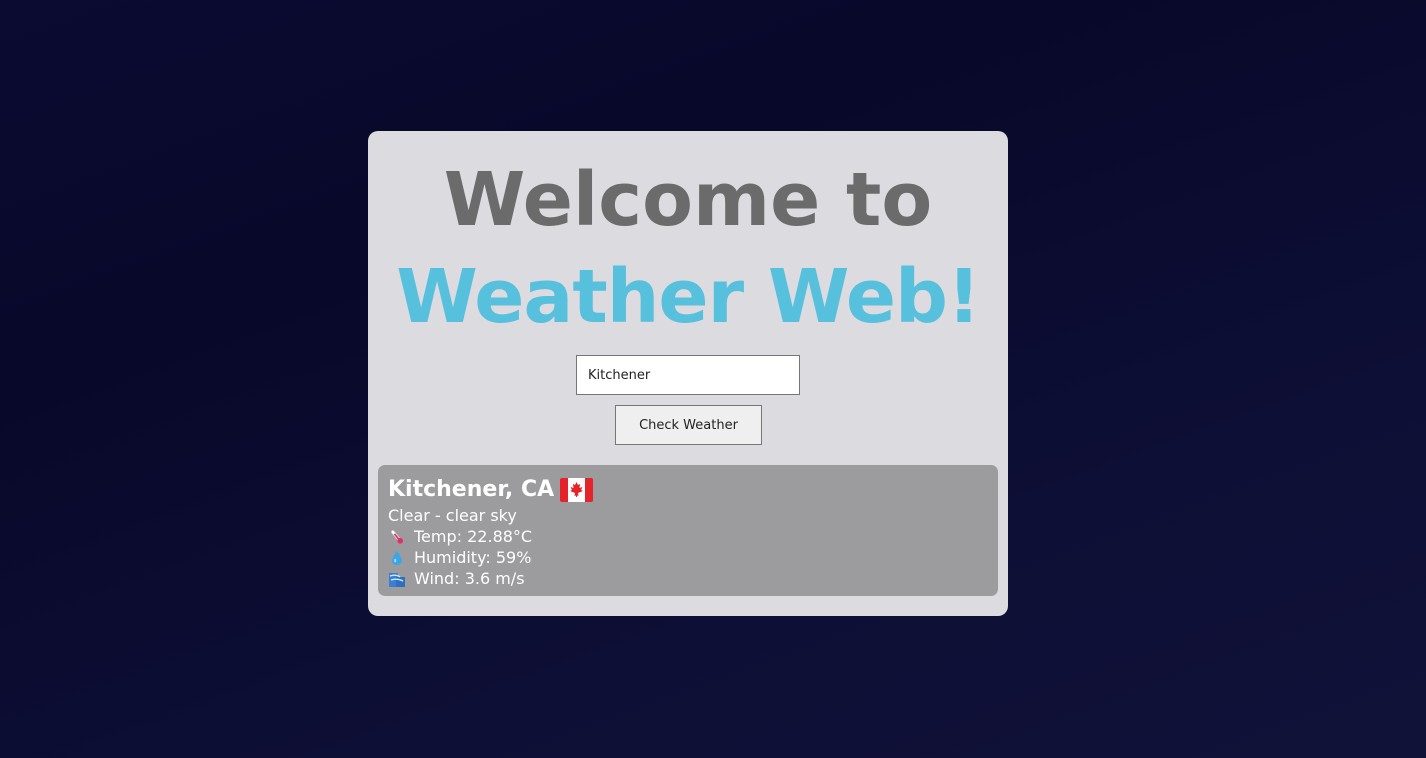 This screenshot has height=758, width=1426. I want to click on humidity-row: Humidity: 59%, so click(688, 557).